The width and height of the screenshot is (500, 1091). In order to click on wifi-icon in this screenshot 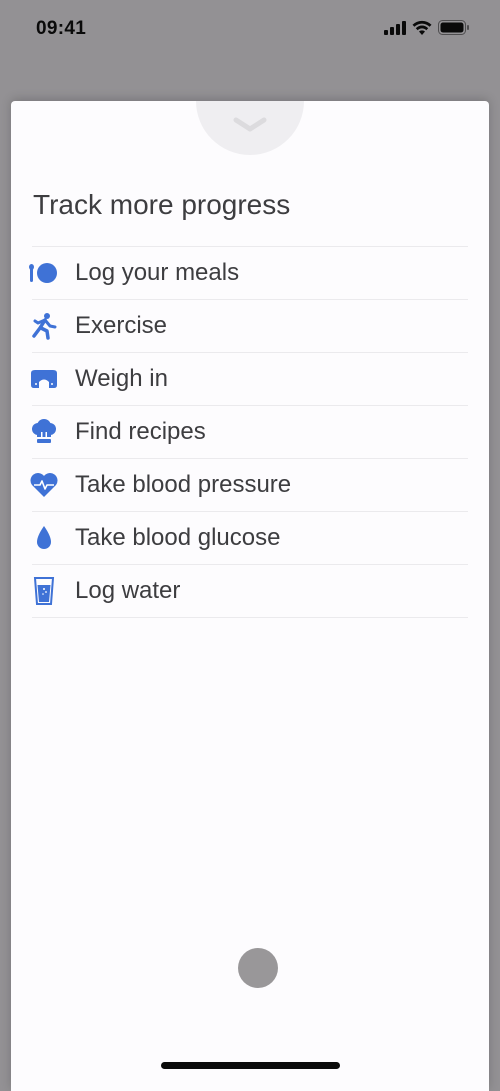, I will do `click(422, 30)`.